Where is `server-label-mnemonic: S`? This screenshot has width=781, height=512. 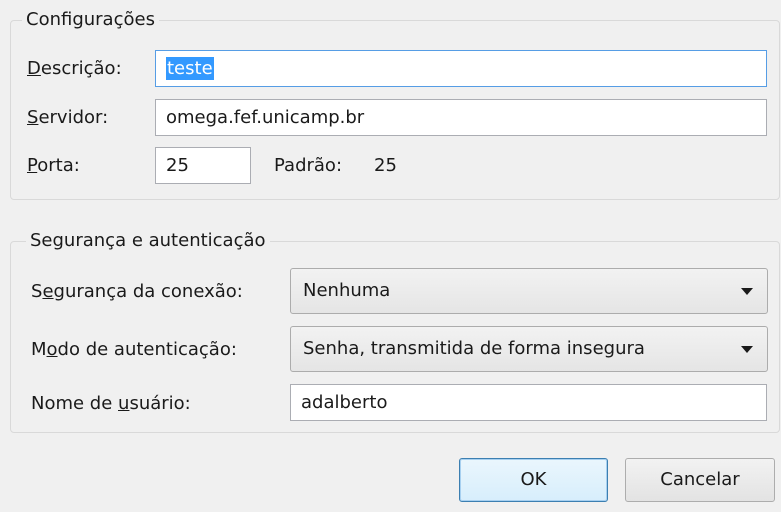 server-label-mnemonic: S is located at coordinates (33, 117).